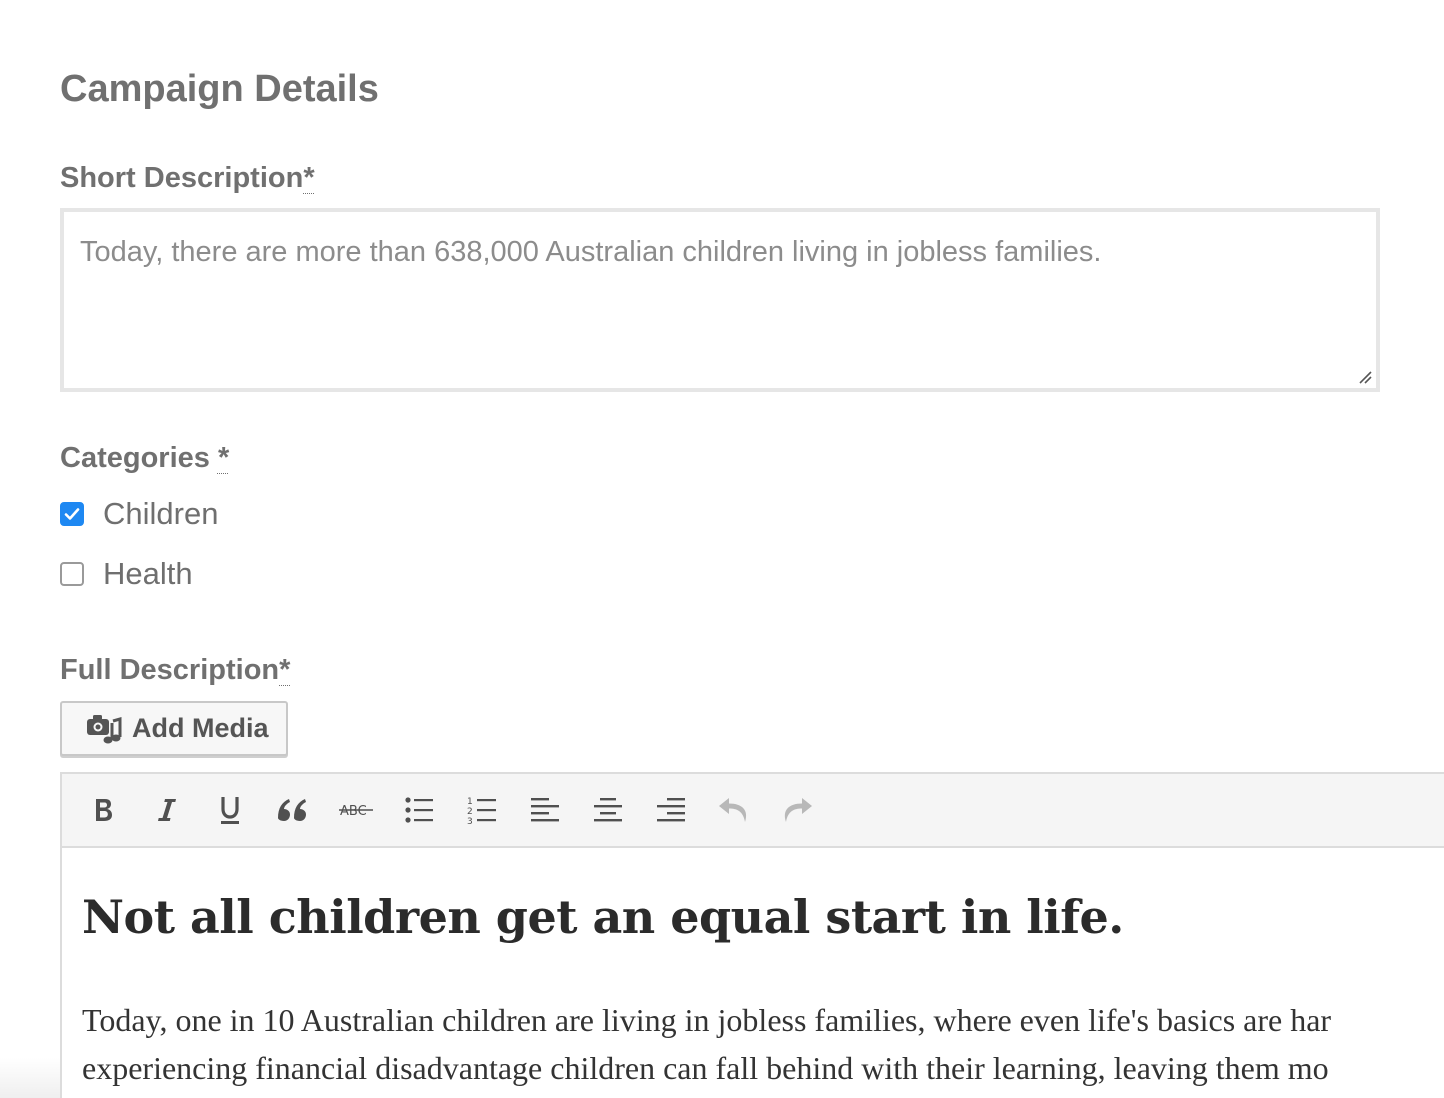 The height and width of the screenshot is (1098, 1444). Describe the element at coordinates (182, 178) in the screenshot. I see `short-description-label-text: Short Description` at that location.